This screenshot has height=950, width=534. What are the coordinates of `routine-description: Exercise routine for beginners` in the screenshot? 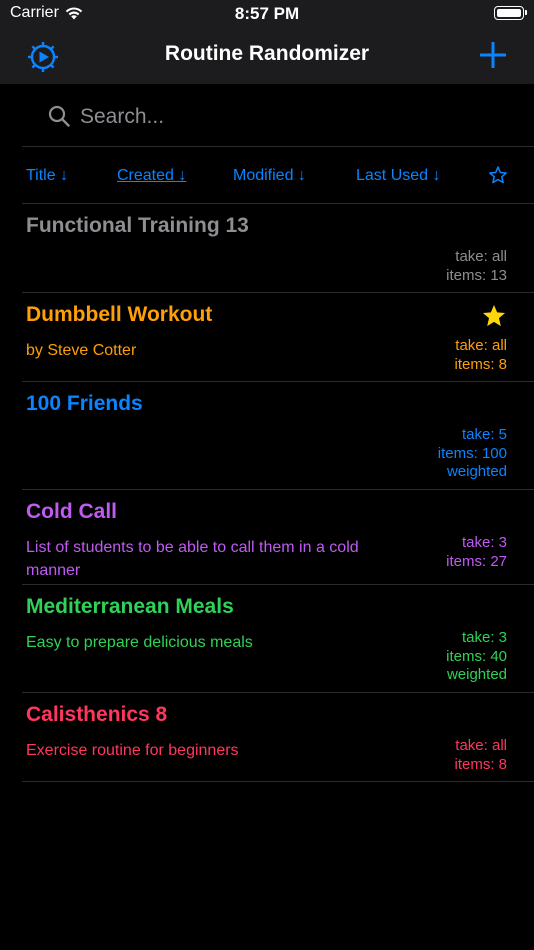 It's located at (132, 750).